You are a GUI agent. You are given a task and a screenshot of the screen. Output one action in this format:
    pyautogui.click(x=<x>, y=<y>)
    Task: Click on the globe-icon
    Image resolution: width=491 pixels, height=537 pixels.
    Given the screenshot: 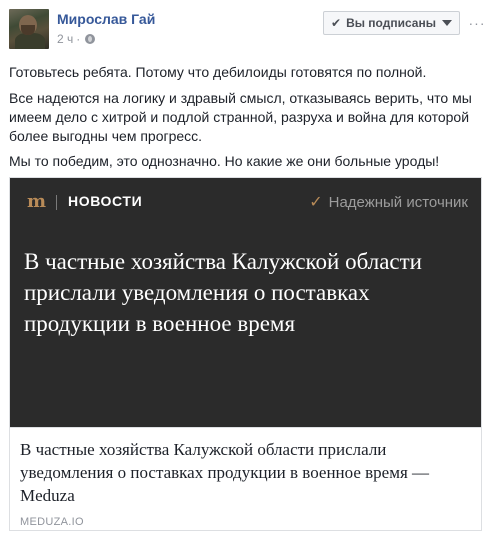 What is the action you would take?
    pyautogui.click(x=90, y=39)
    